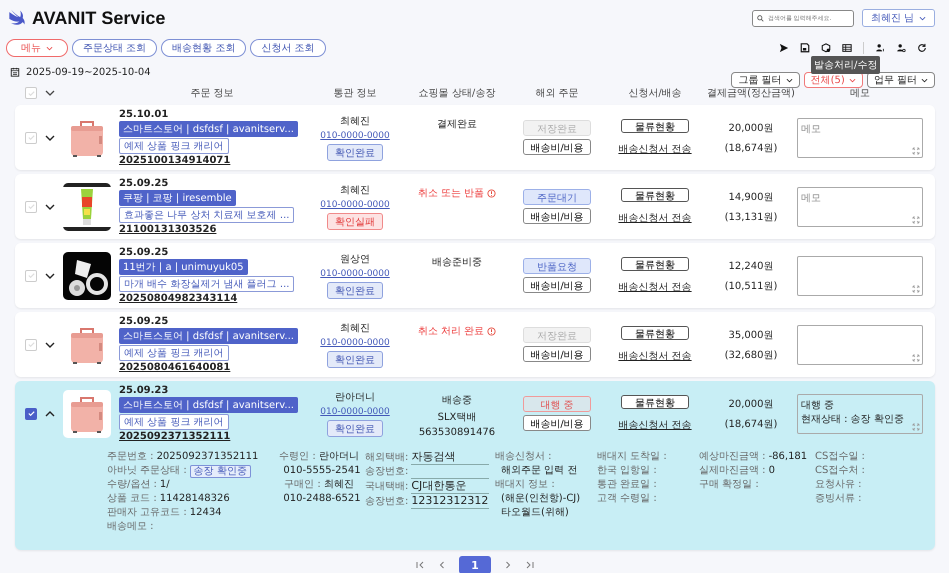 The width and height of the screenshot is (949, 573). I want to click on input-field: 자동검색, so click(450, 457).